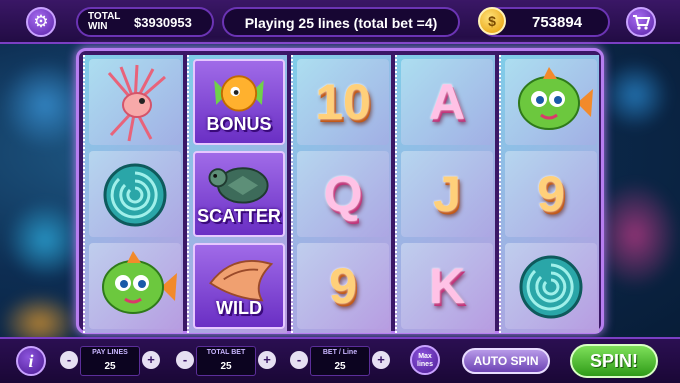 The width and height of the screenshot is (680, 383). What do you see at coordinates (226, 366) in the screenshot?
I see `total-bet-value: 25` at bounding box center [226, 366].